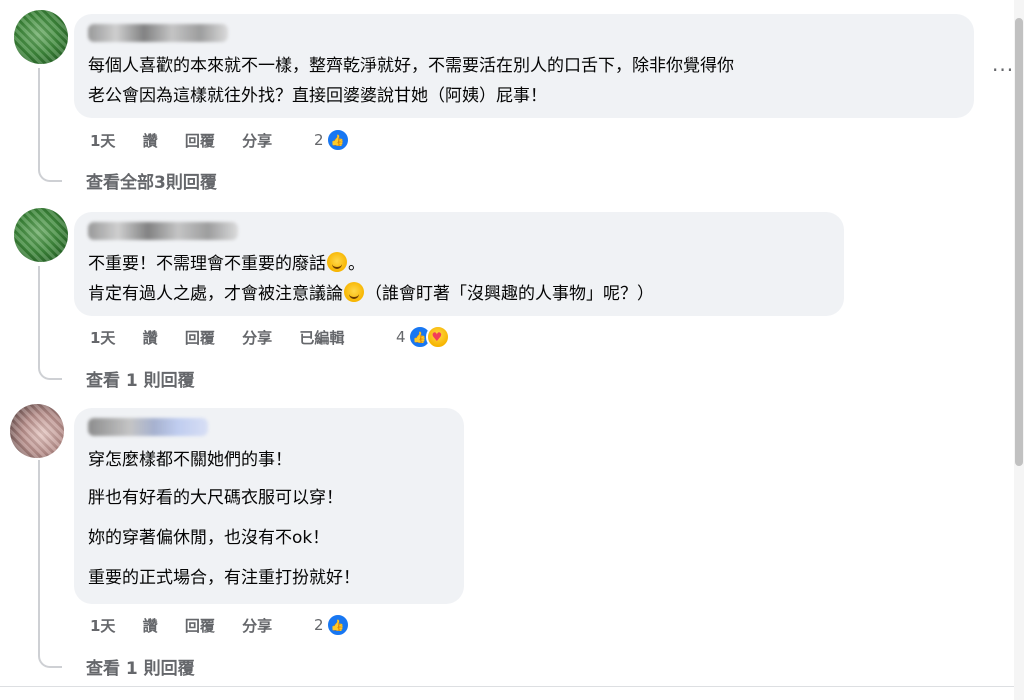  I want to click on comment-text-line: 肯定有過人之處，才會被注意議論 （誰會盯著「沒興趣的人事物」呢？）, so click(371, 294).